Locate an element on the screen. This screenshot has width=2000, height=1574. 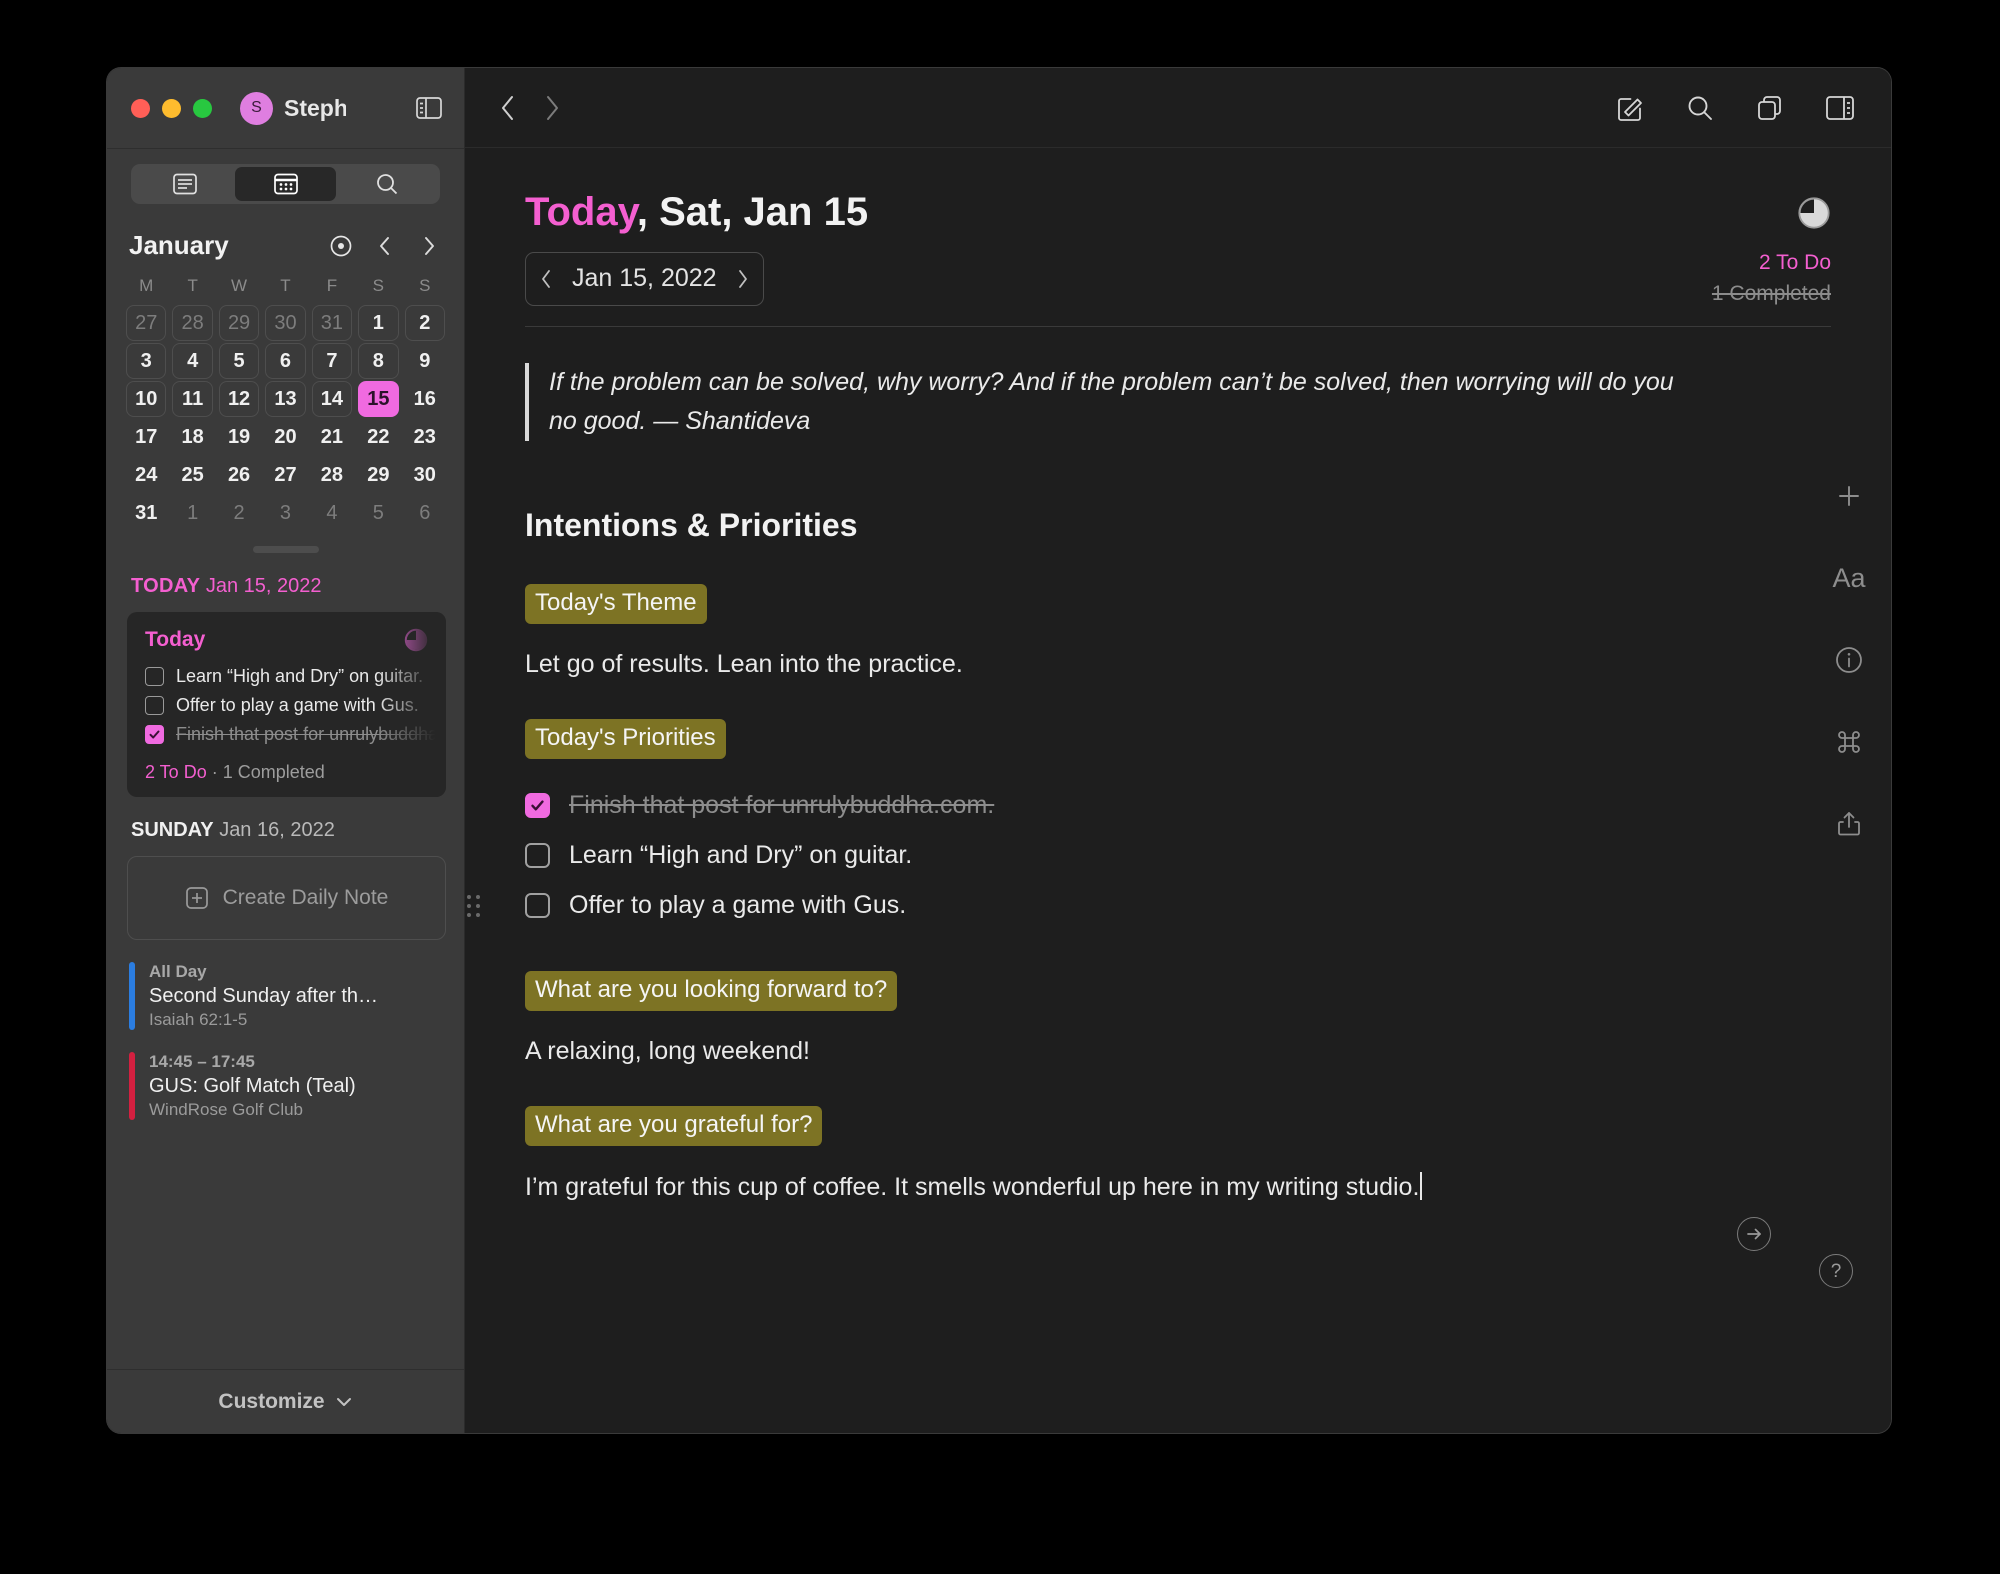
event-title: GUS: Golf Match (Teal) is located at coordinates (252, 1086).